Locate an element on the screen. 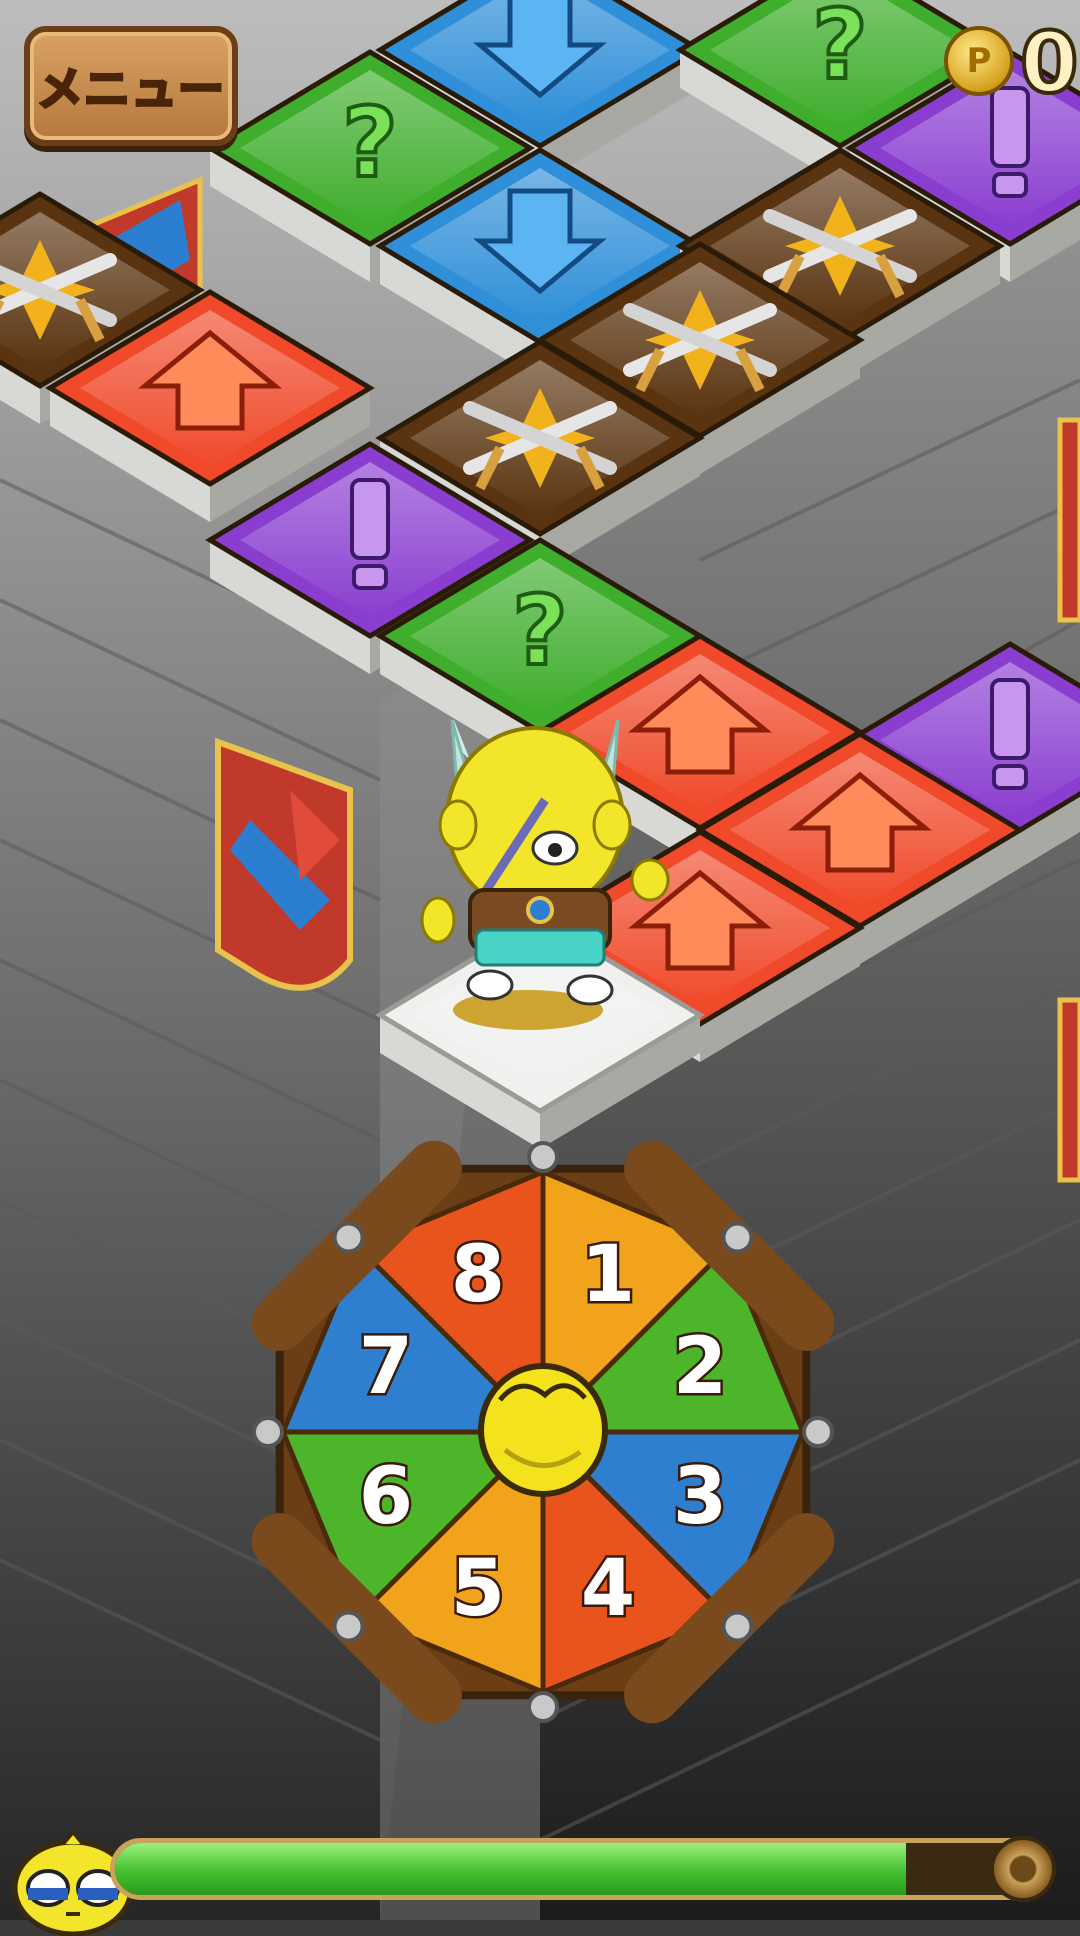  hp-bar is located at coordinates (575, 1869).